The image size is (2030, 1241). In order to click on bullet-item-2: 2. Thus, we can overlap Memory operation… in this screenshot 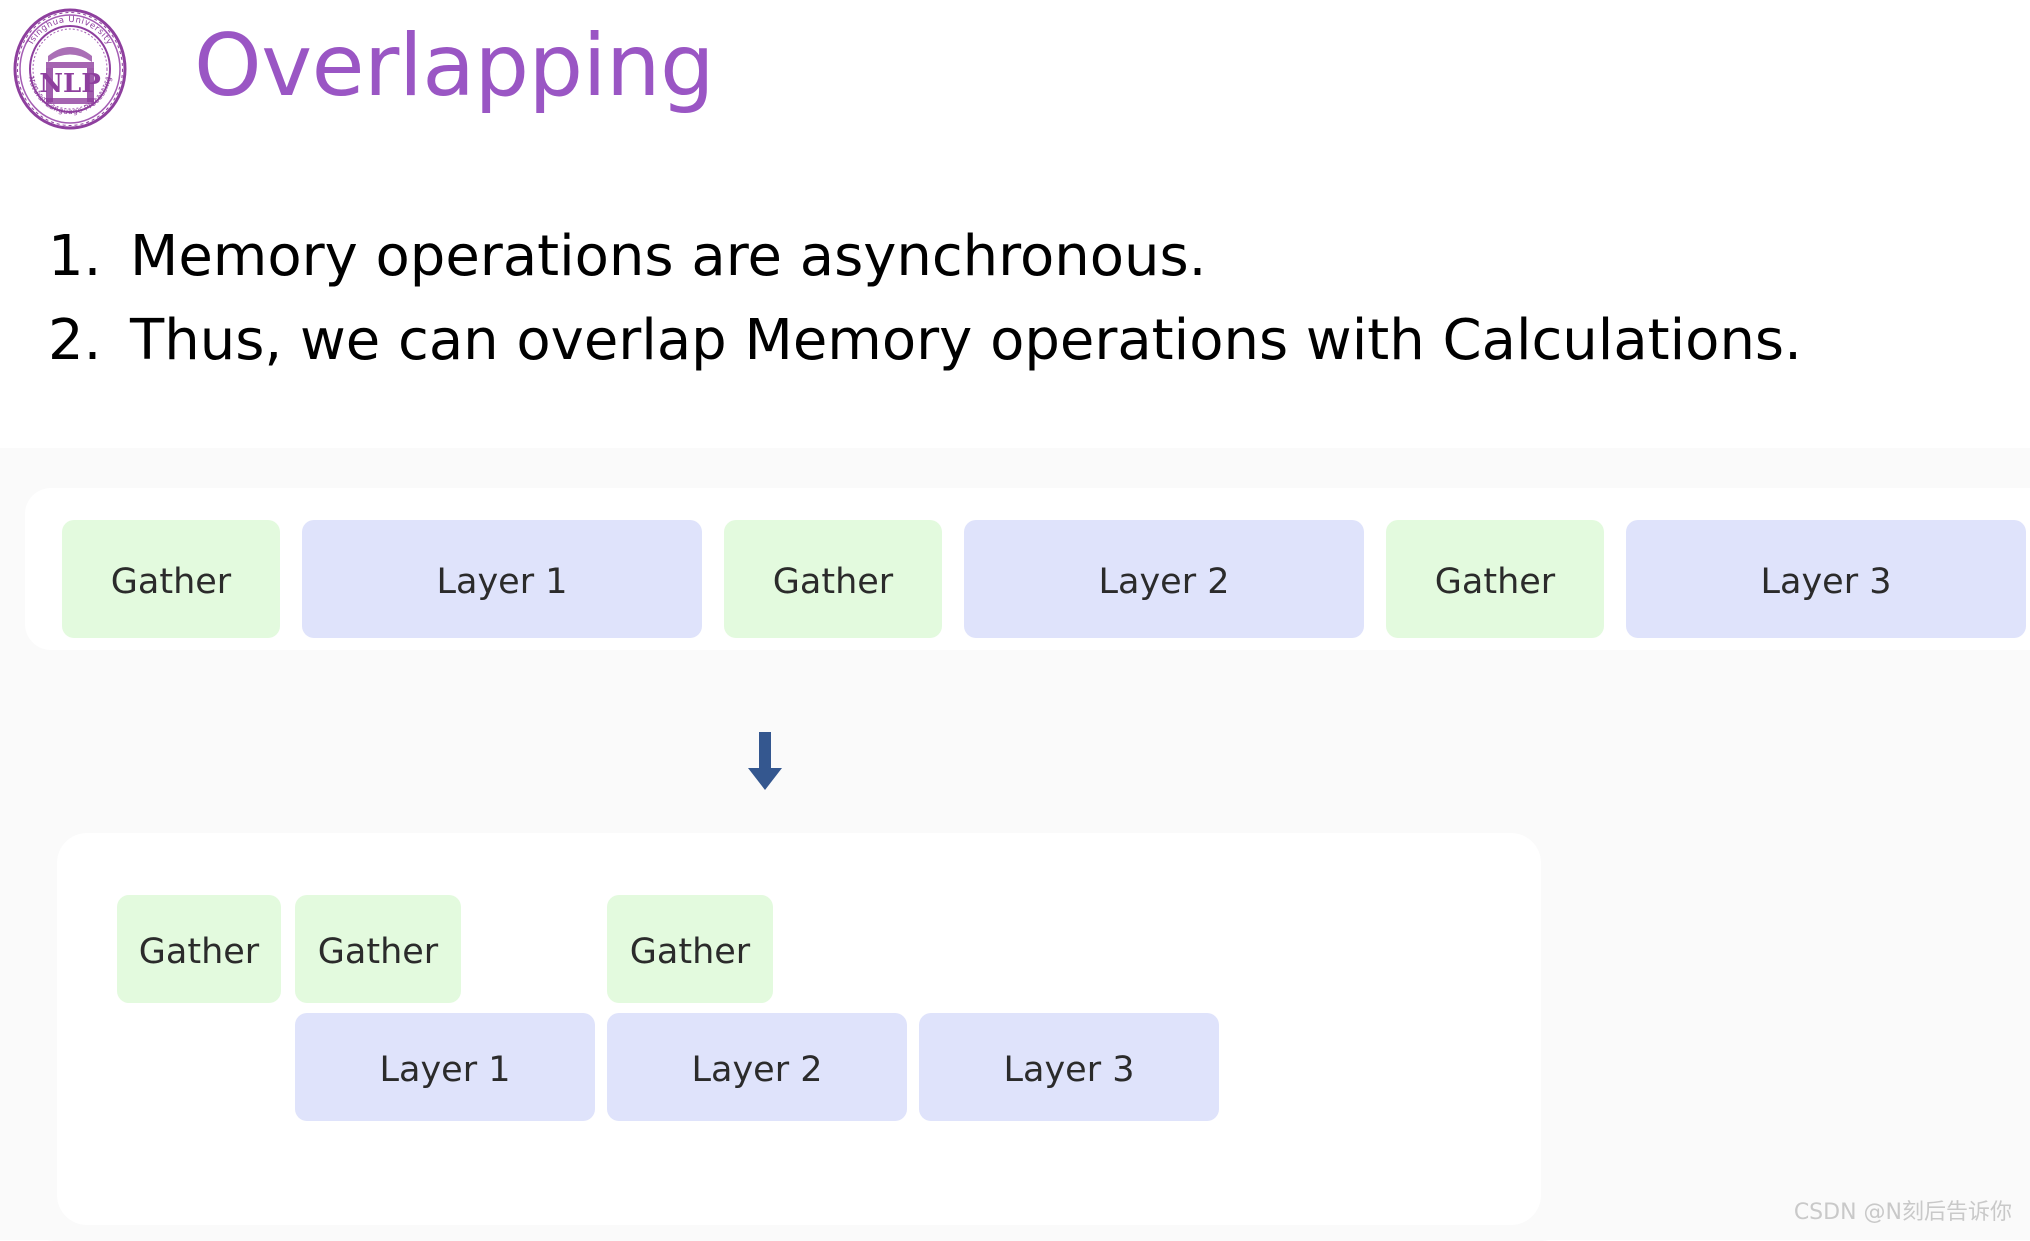, I will do `click(1015, 341)`.